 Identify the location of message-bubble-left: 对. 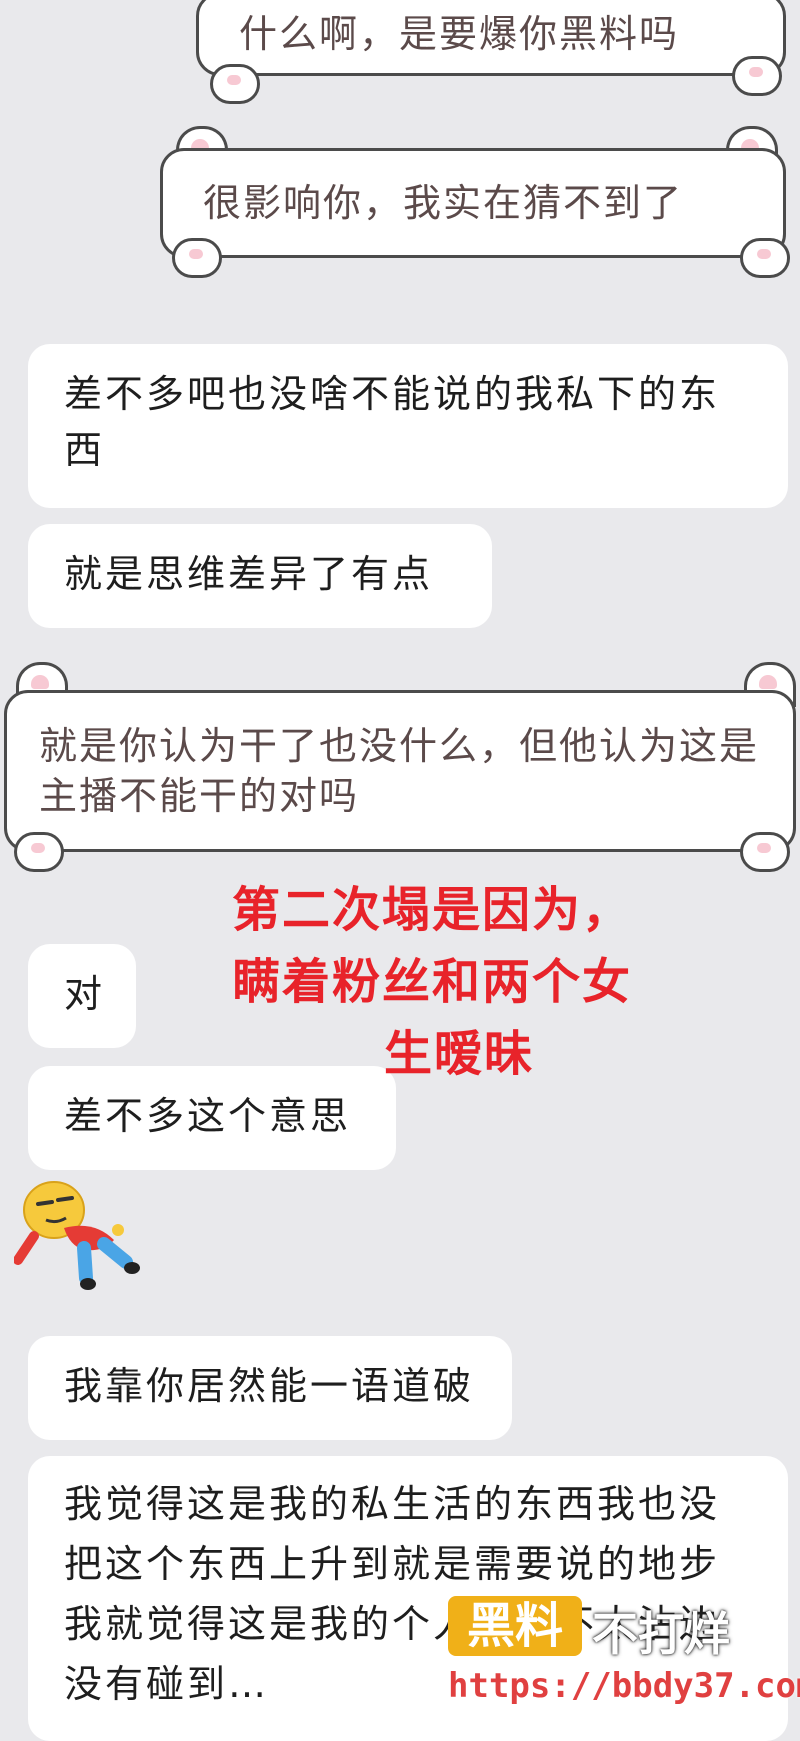
(82, 996).